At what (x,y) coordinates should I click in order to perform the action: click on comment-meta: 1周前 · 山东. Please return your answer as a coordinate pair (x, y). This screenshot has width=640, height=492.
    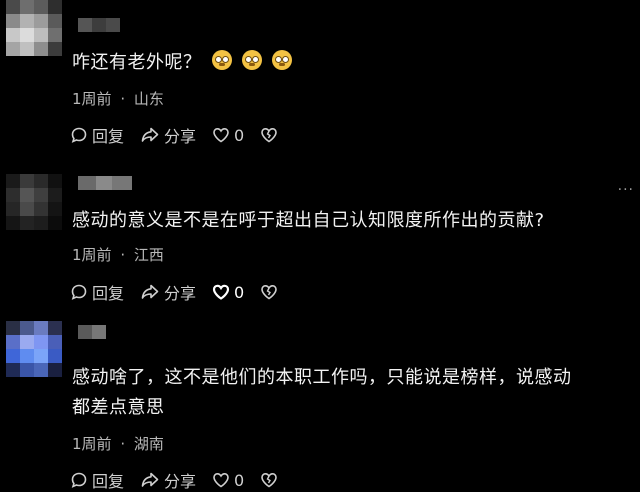
    Looking at the image, I should click on (118, 98).